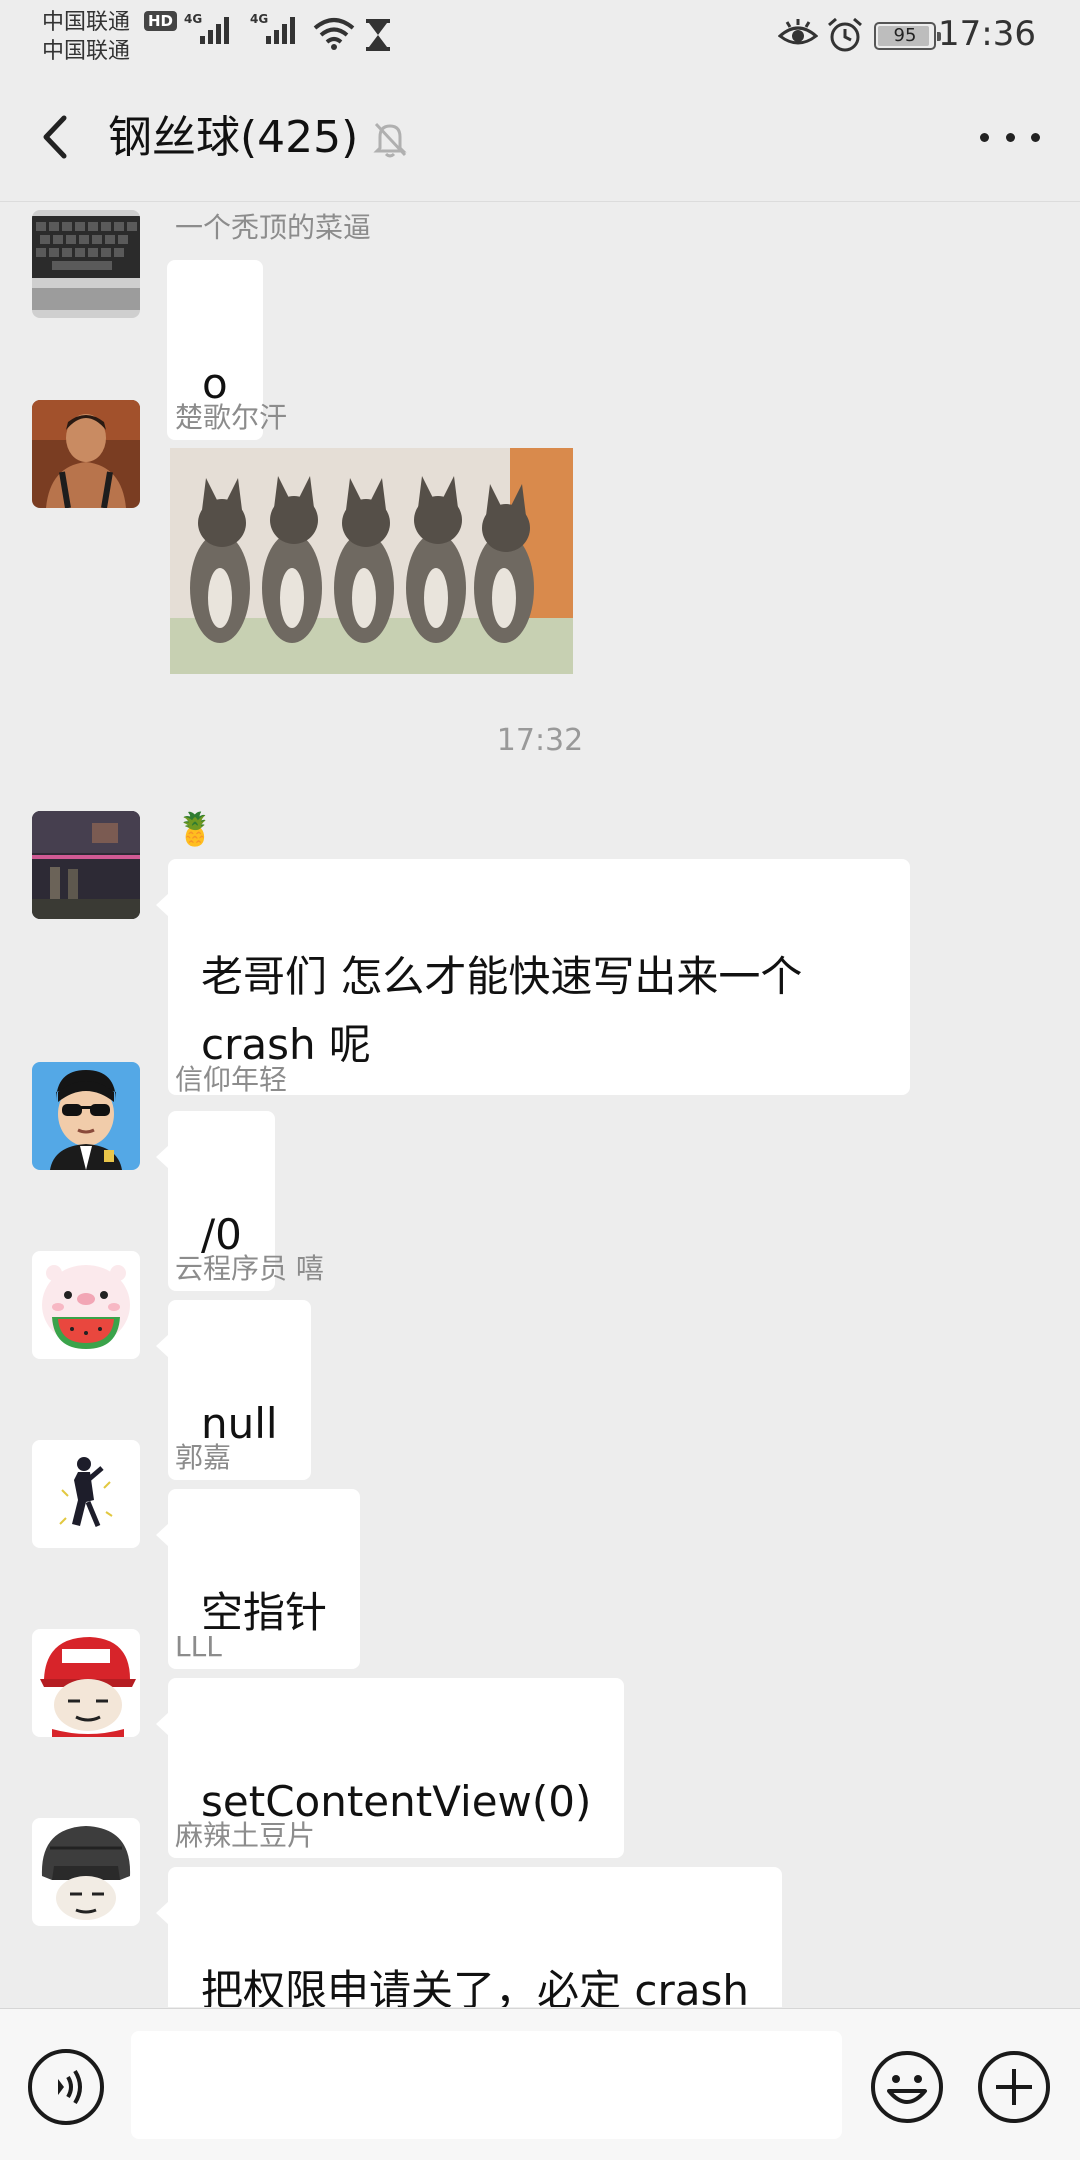 The width and height of the screenshot is (1080, 2160). I want to click on input-bar, so click(540, 2084).